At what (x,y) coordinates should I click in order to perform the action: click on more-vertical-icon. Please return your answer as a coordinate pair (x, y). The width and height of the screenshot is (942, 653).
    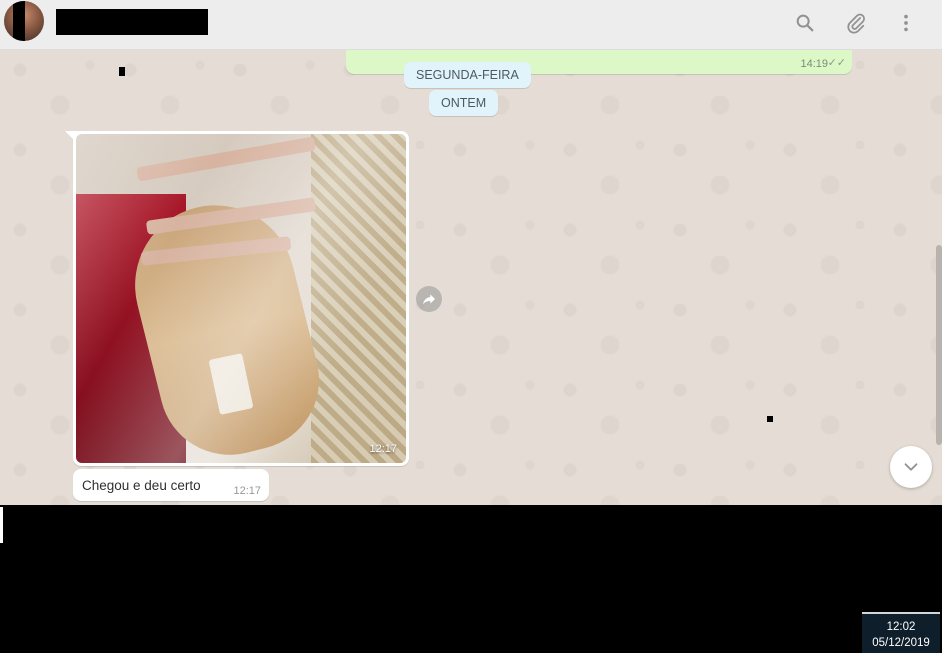
    Looking at the image, I should click on (906, 23).